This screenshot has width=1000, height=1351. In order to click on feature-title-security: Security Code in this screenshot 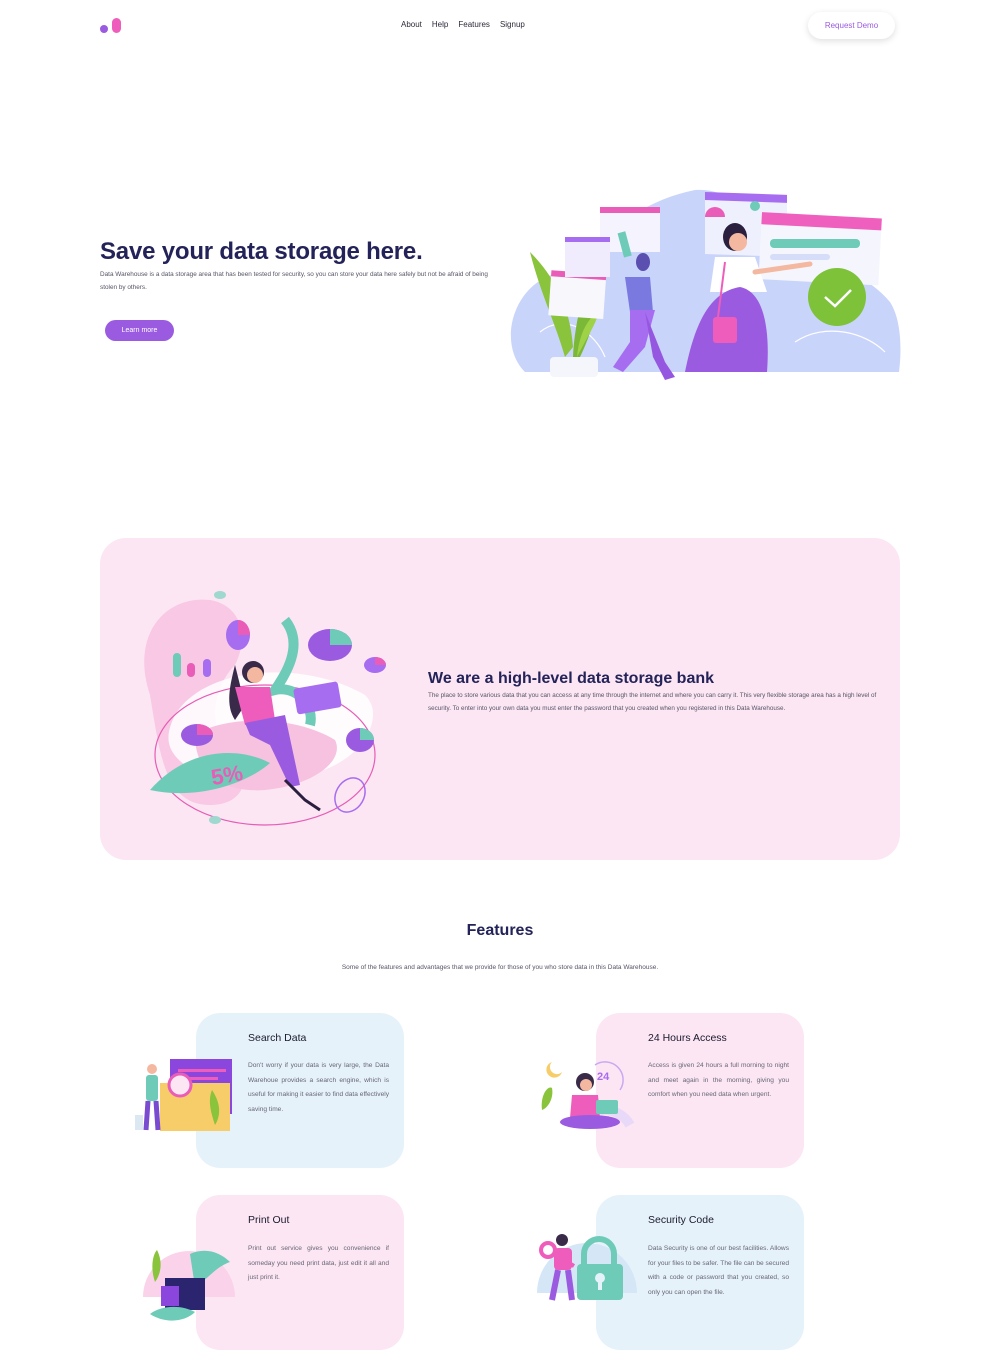, I will do `click(681, 1220)`.